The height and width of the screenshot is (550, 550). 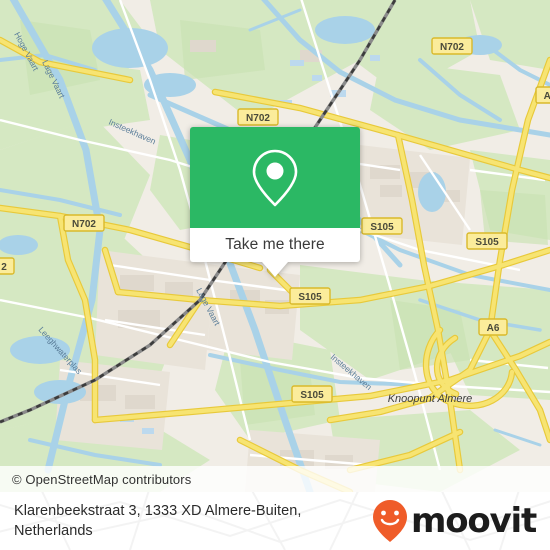 What do you see at coordinates (275, 479) in the screenshot?
I see `map-attribution: © OpenStreetMap contributors` at bounding box center [275, 479].